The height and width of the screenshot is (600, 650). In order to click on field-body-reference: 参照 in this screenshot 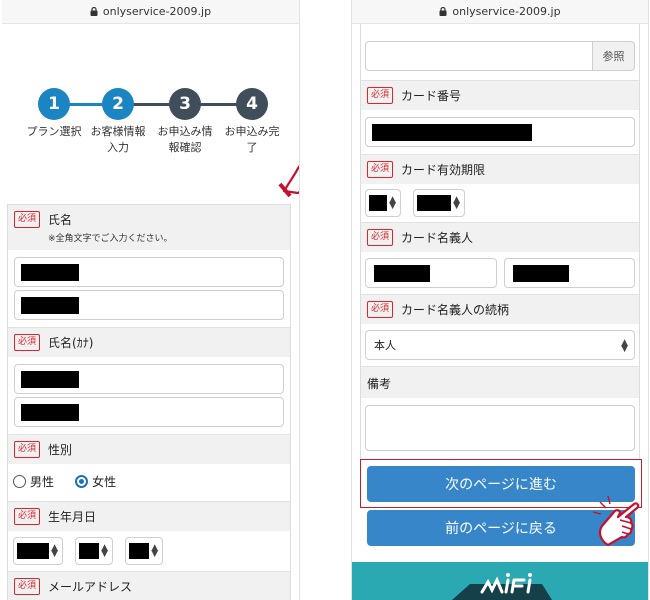, I will do `click(500, 52)`.